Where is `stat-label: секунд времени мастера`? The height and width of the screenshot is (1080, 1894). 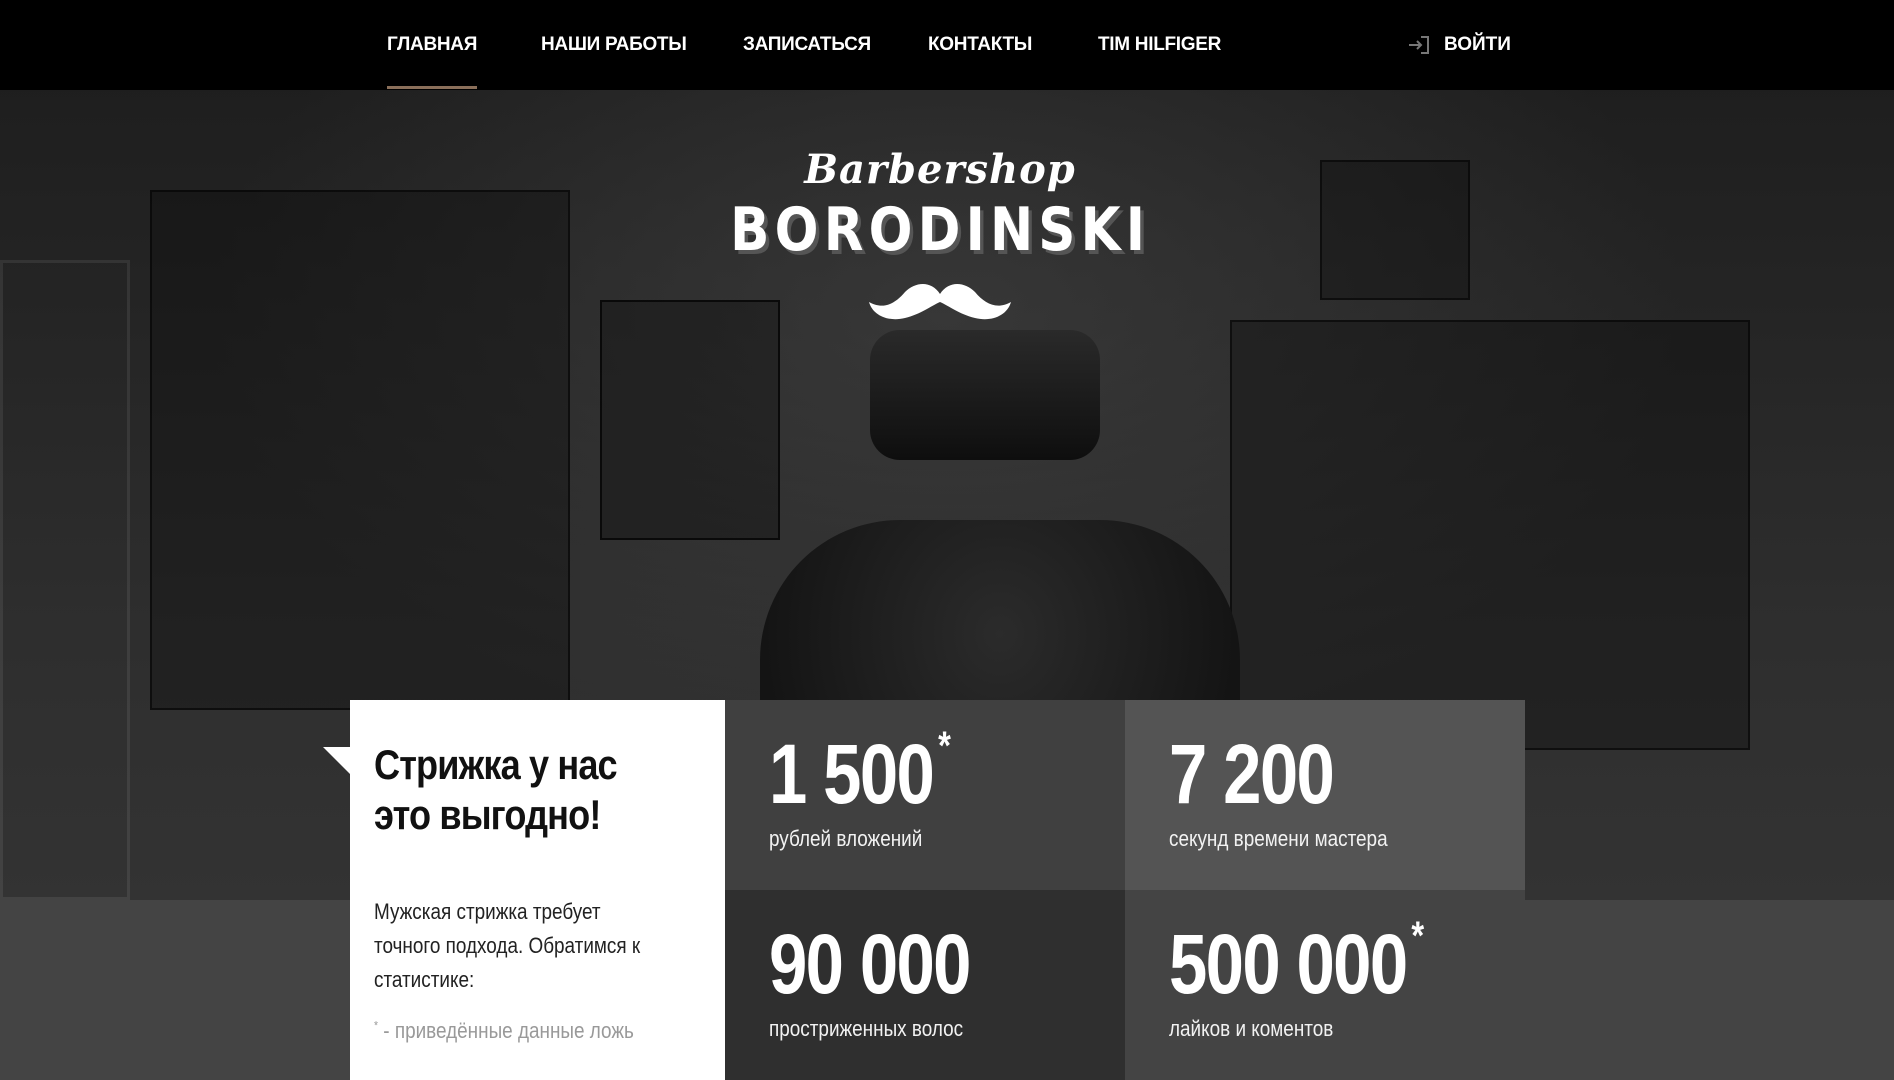 stat-label: секунд времени мастера is located at coordinates (1278, 838).